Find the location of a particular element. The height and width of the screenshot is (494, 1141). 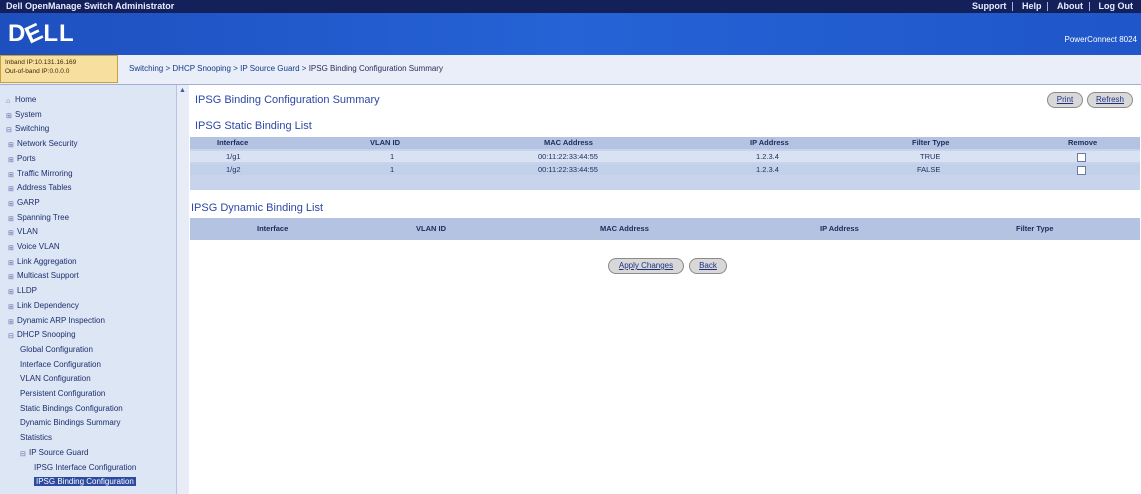

header-links: Support Help About Log Out is located at coordinates (1052, 6).